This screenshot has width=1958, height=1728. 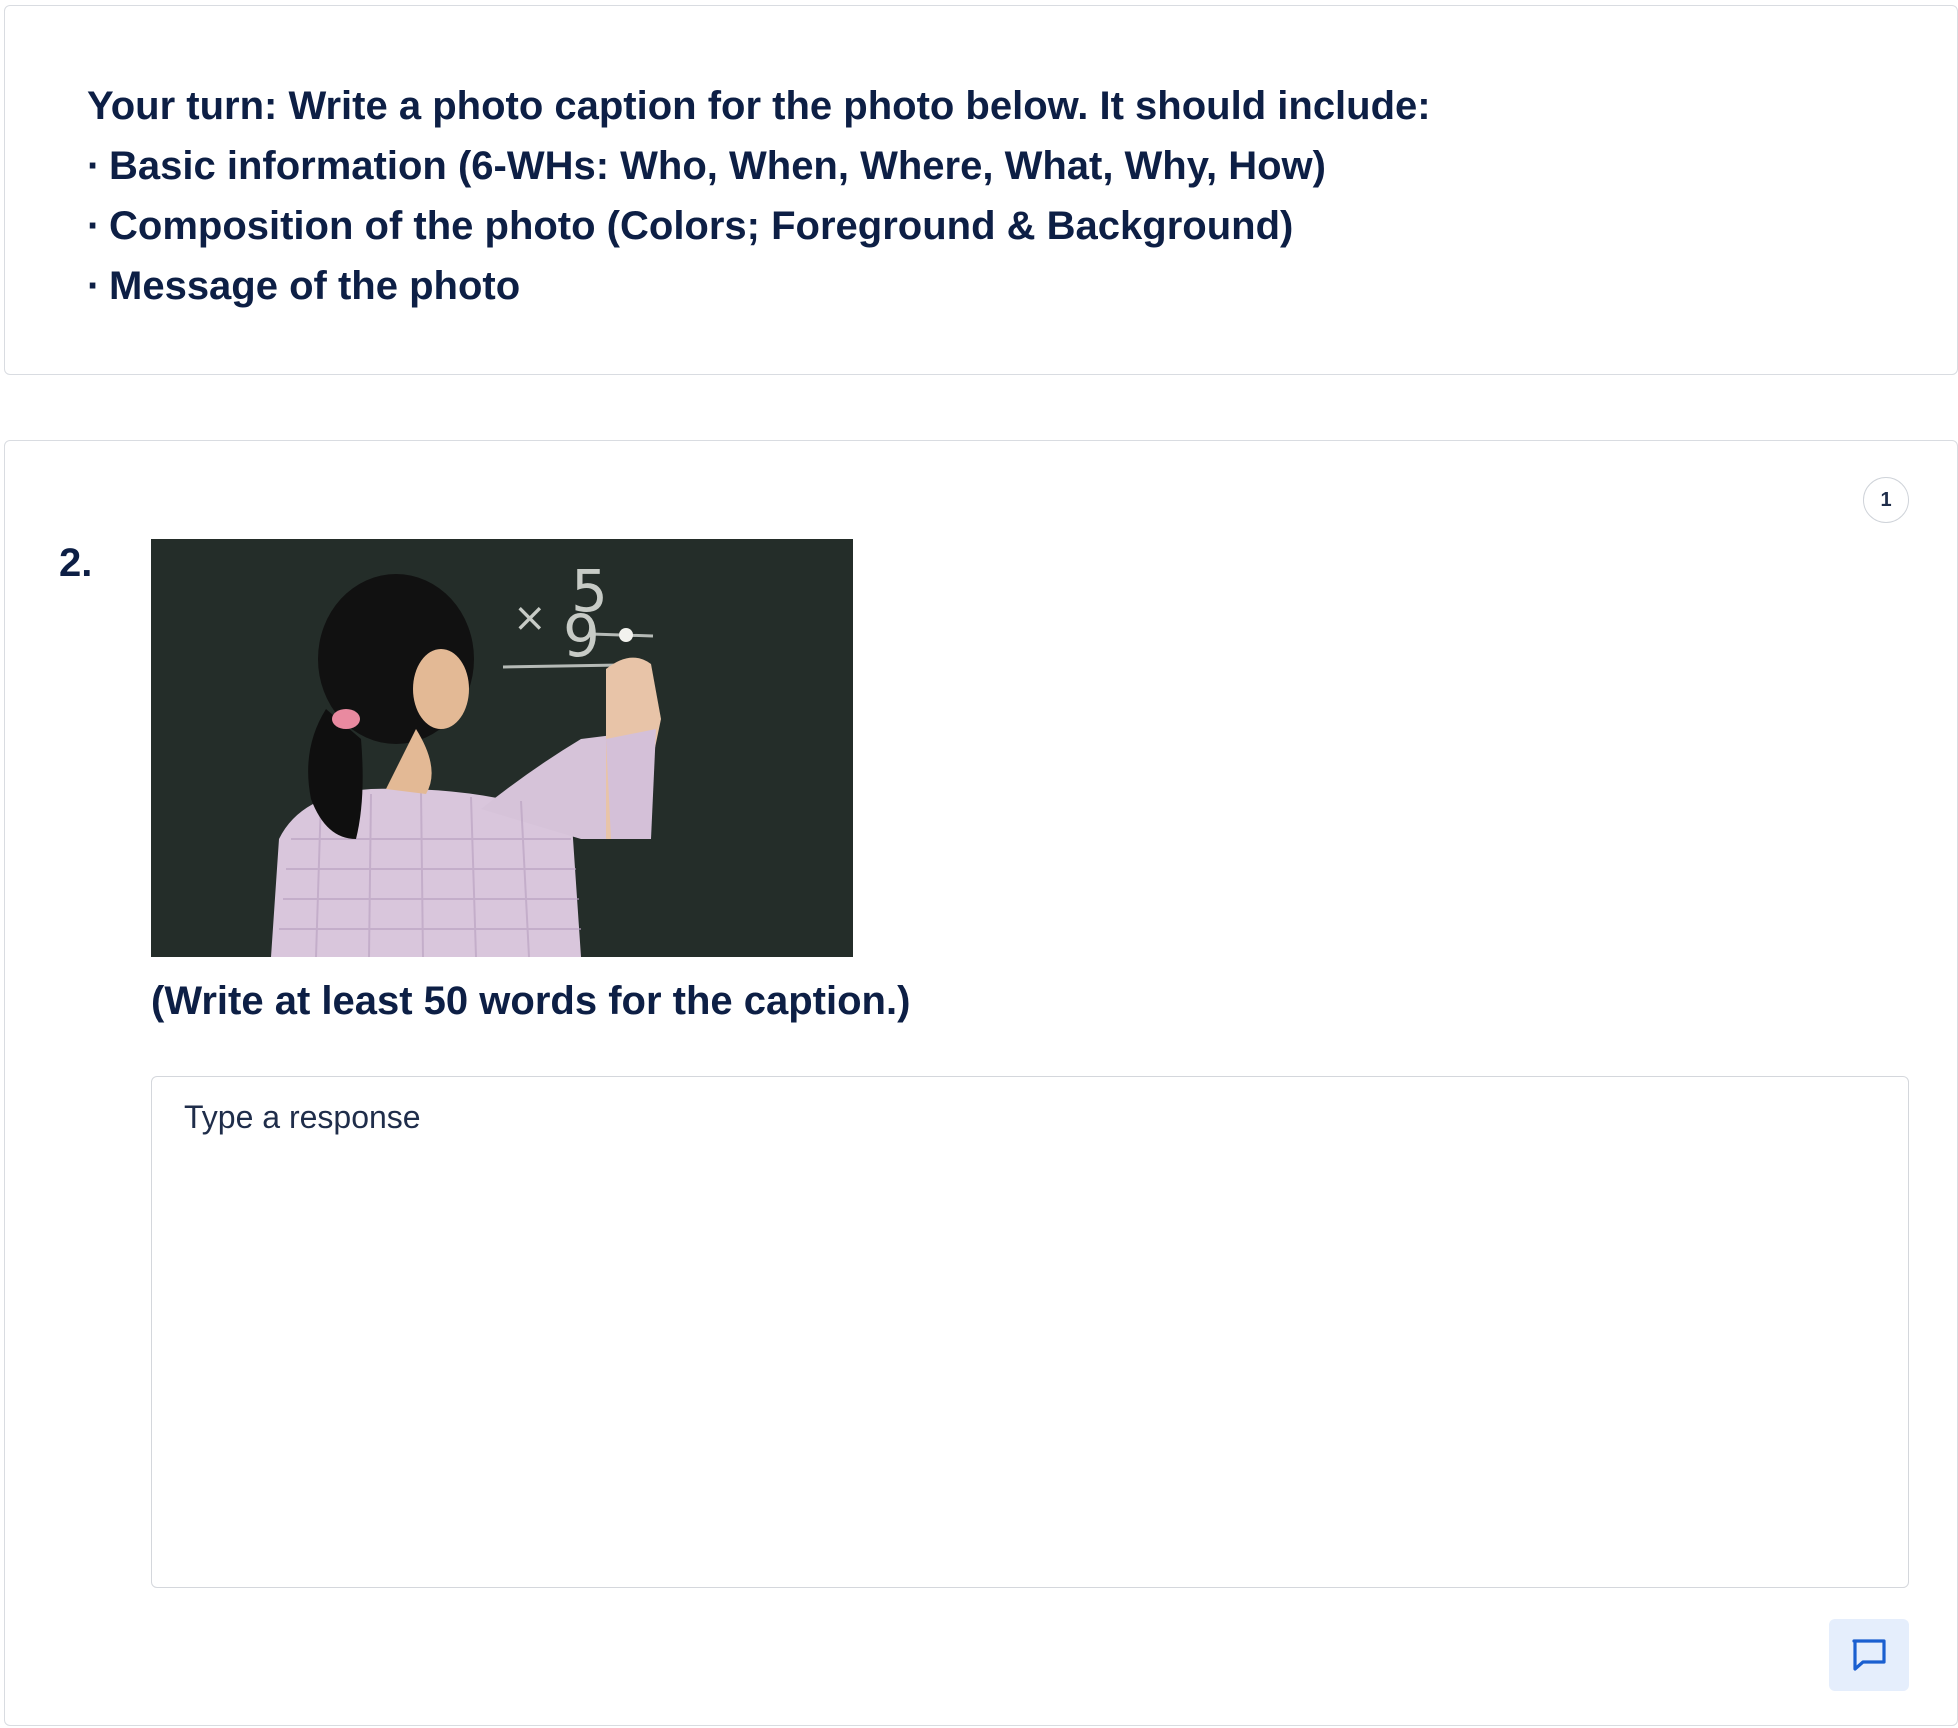 I want to click on points-badge: 1, so click(x=1886, y=500).